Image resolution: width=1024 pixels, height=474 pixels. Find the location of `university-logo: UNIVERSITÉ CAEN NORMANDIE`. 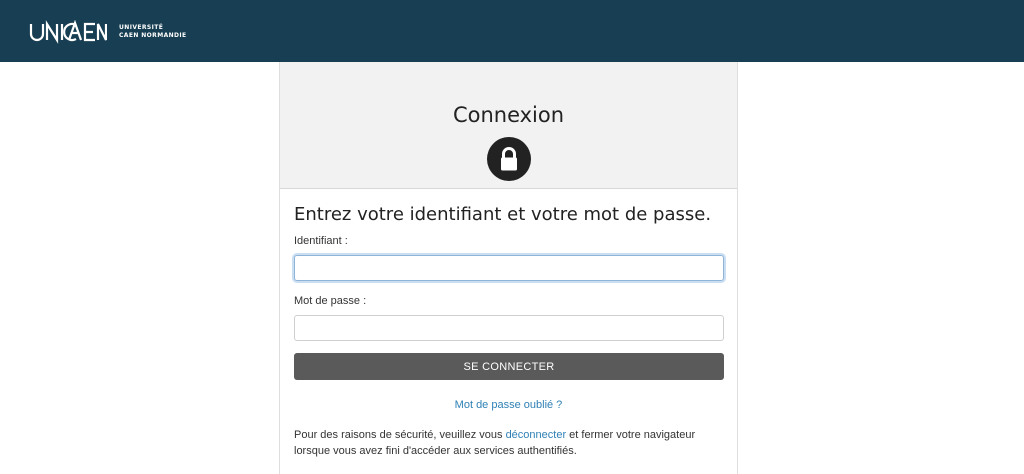

university-logo: UNIVERSITÉ CAEN NORMANDIE is located at coordinates (108, 32).